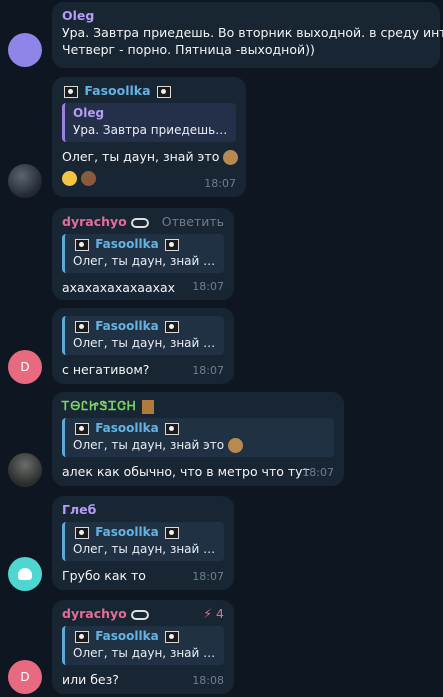 The width and height of the screenshot is (443, 697). Describe the element at coordinates (147, 406) in the screenshot. I see `crate-emoji-icon` at that location.